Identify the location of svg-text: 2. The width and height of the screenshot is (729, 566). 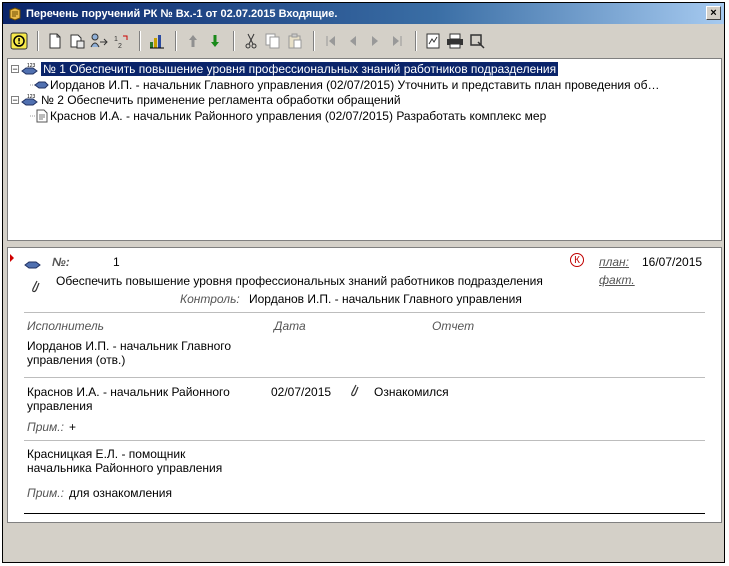
(120, 46).